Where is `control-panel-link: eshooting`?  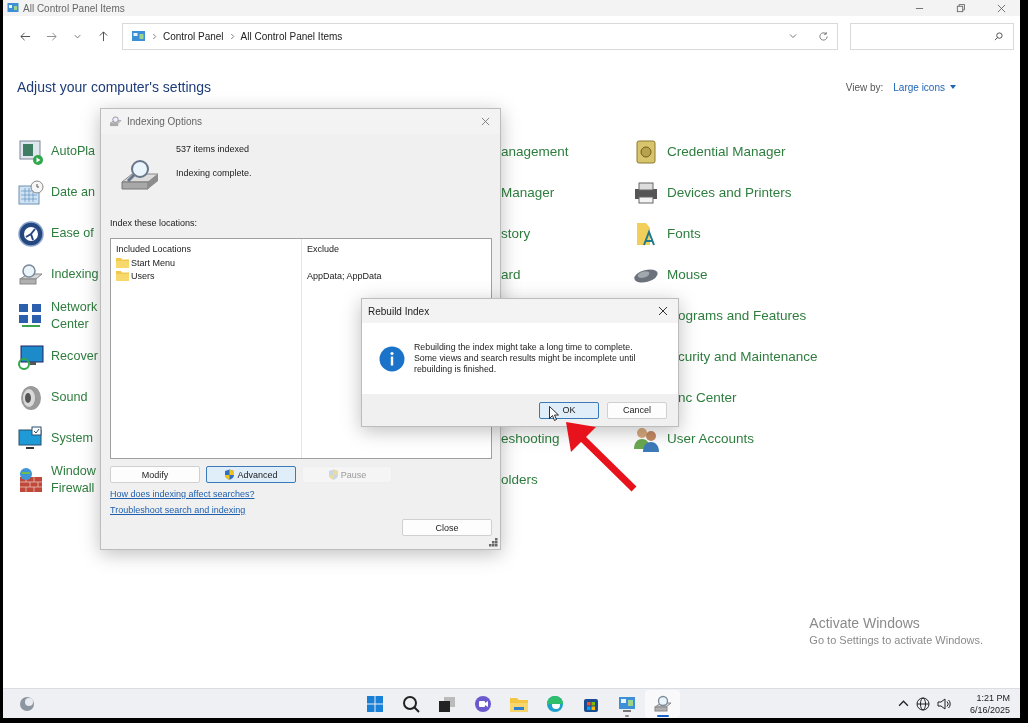
control-panel-link: eshooting is located at coordinates (530, 438).